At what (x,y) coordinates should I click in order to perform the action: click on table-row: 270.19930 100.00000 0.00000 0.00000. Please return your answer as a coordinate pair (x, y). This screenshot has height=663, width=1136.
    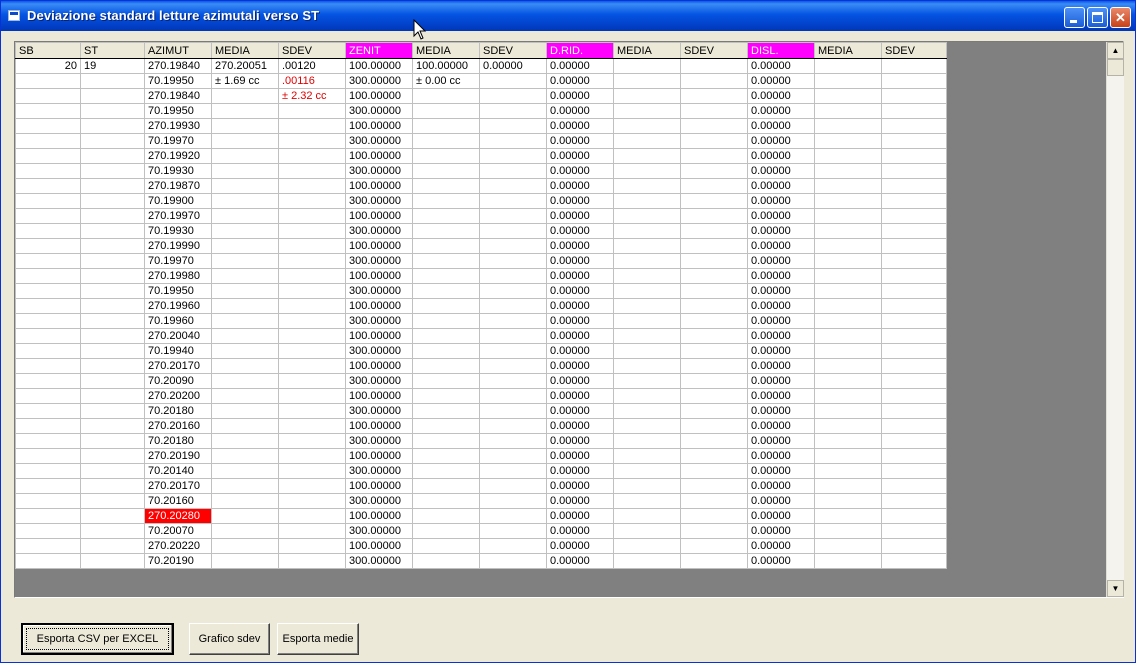
    Looking at the image, I should click on (481, 126).